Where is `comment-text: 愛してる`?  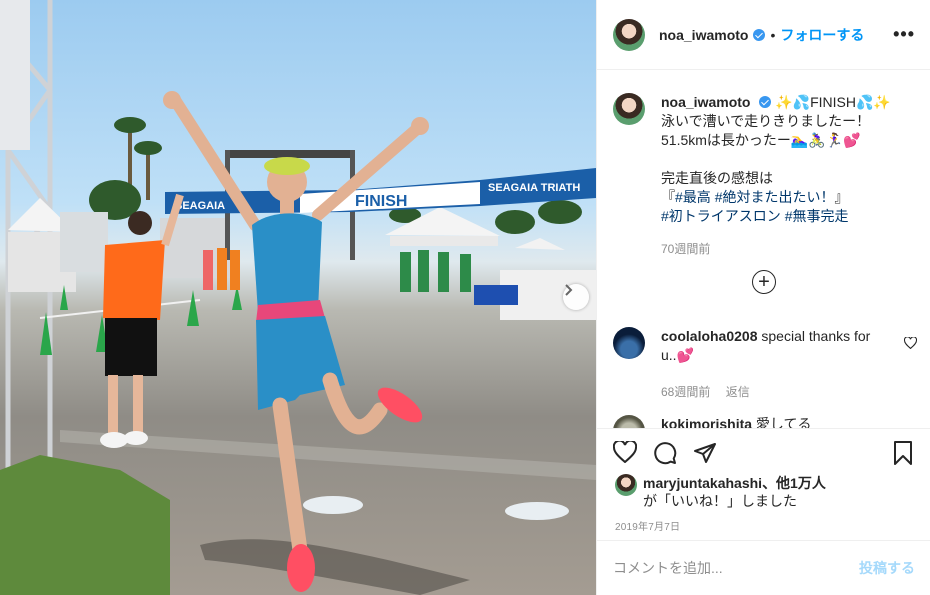
comment-text: 愛してる is located at coordinates (783, 422).